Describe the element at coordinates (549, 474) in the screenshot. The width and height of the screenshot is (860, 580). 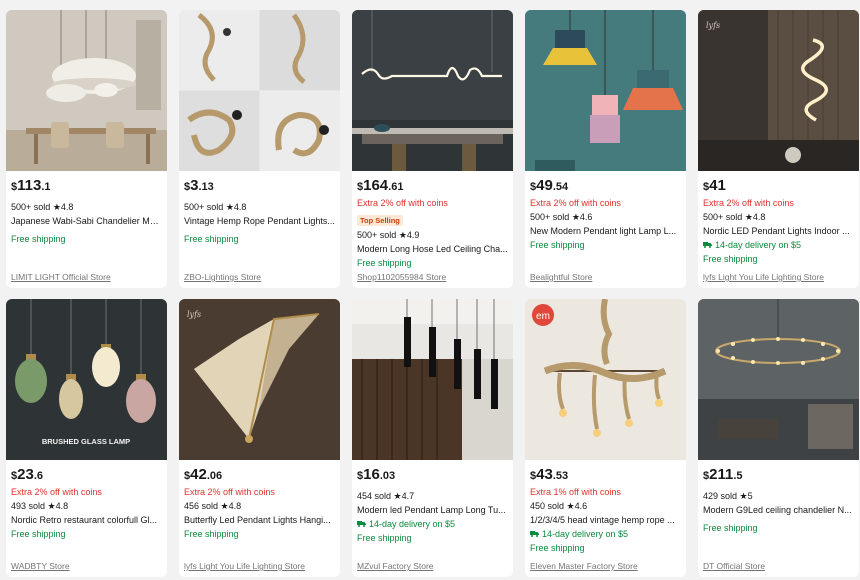
I see `product-price: $43.53` at that location.